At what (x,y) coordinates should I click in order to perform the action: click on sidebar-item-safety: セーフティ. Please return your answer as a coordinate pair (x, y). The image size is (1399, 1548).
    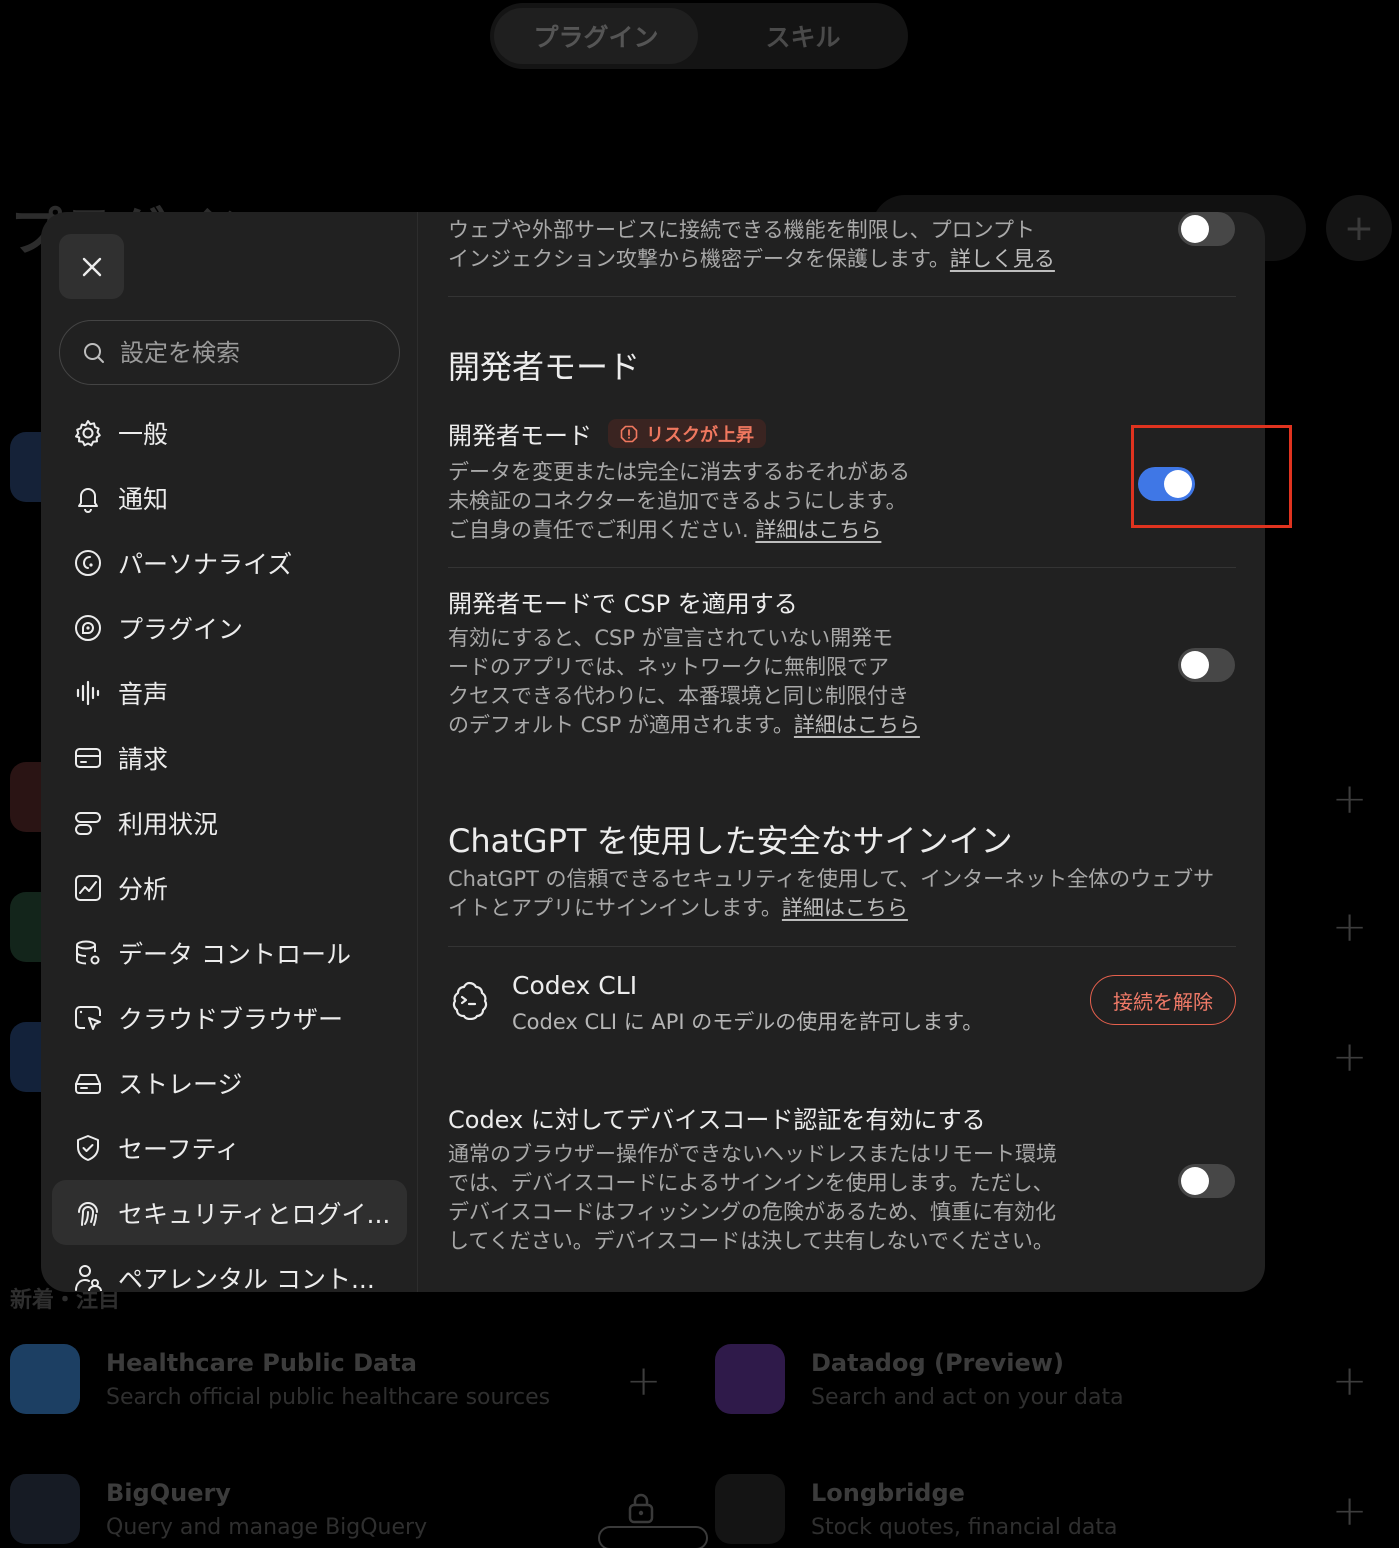
    Looking at the image, I should click on (229, 1147).